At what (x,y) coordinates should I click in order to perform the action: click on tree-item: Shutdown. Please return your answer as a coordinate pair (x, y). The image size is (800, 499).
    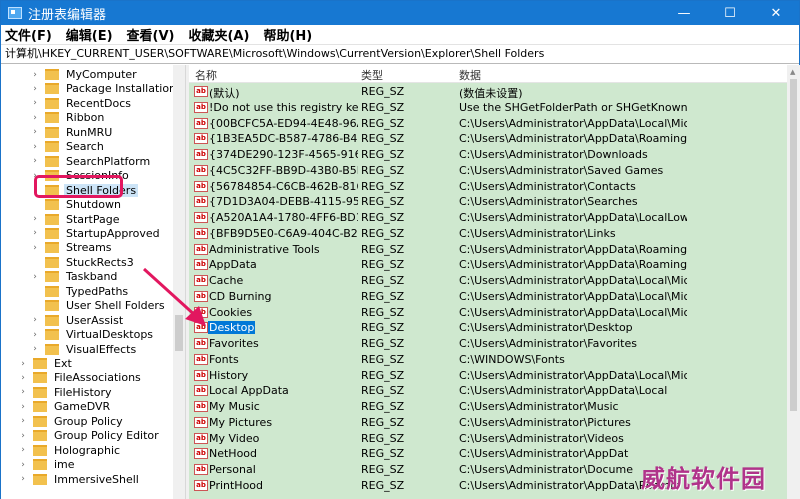
    Looking at the image, I should click on (77, 204).